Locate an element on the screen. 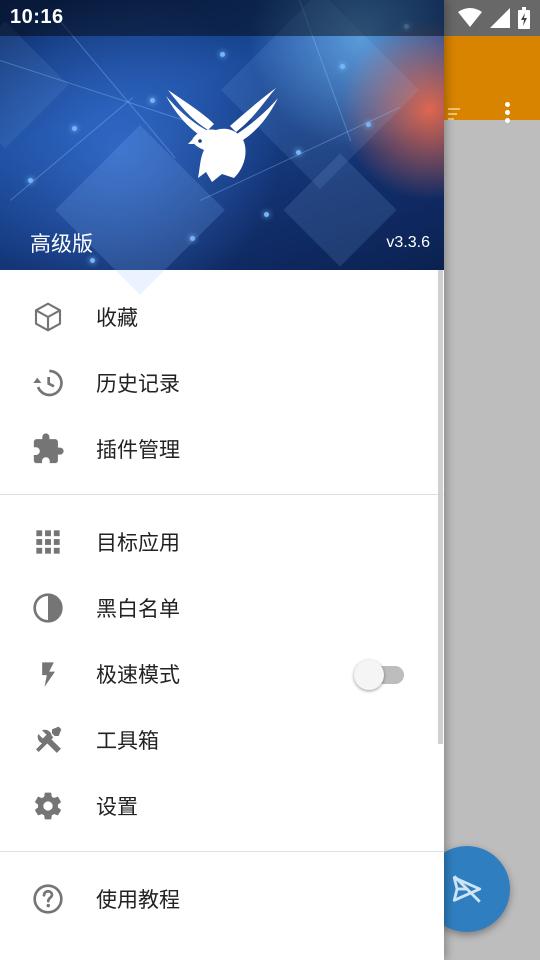  half-circle-icon is located at coordinates (48, 608).